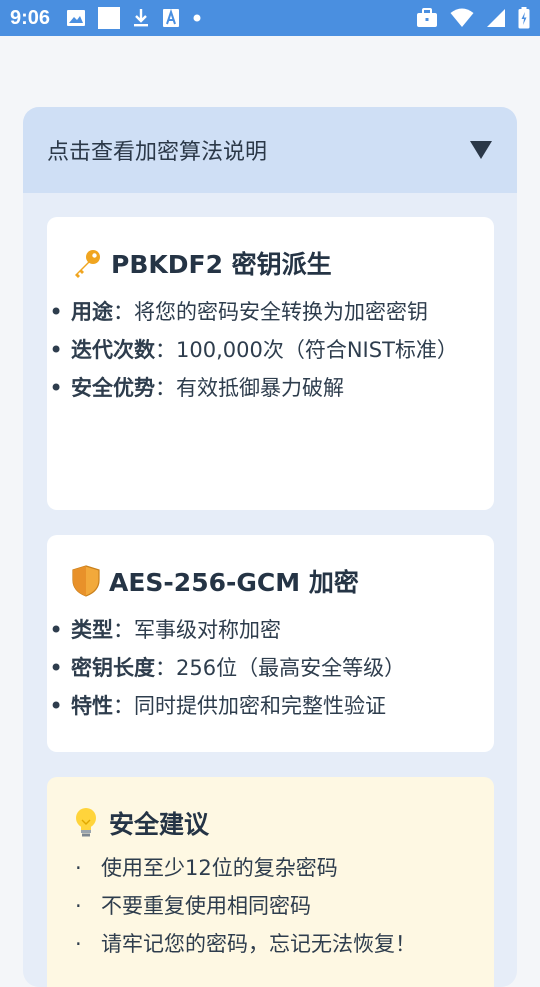 This screenshot has width=540, height=987. What do you see at coordinates (253, 350) in the screenshot?
I see `list-item: • 迭代次数：100,000次（符合NIST标准）` at bounding box center [253, 350].